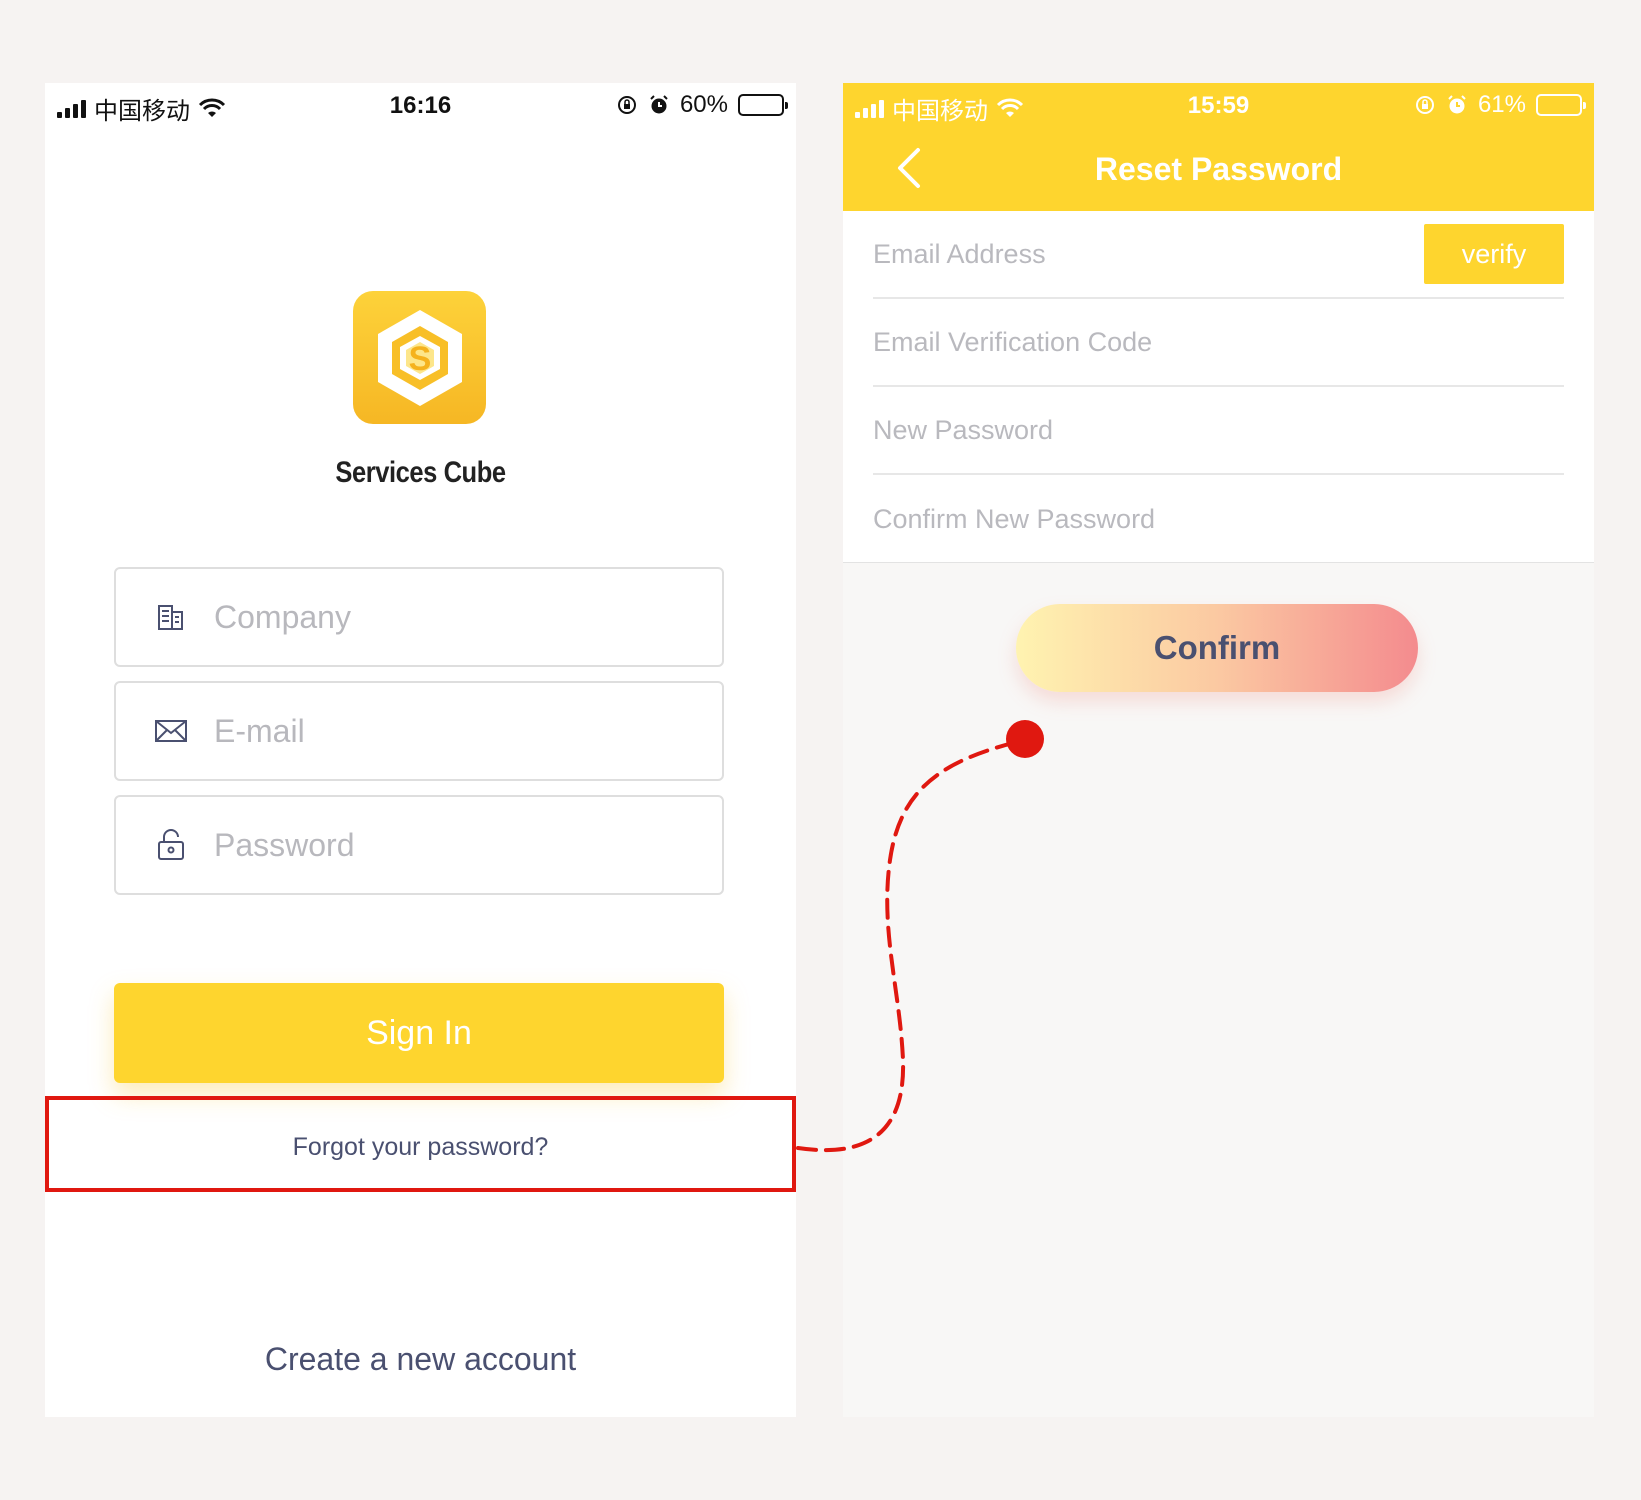 The width and height of the screenshot is (1641, 1500). I want to click on new-password-input, so click(1218, 430).